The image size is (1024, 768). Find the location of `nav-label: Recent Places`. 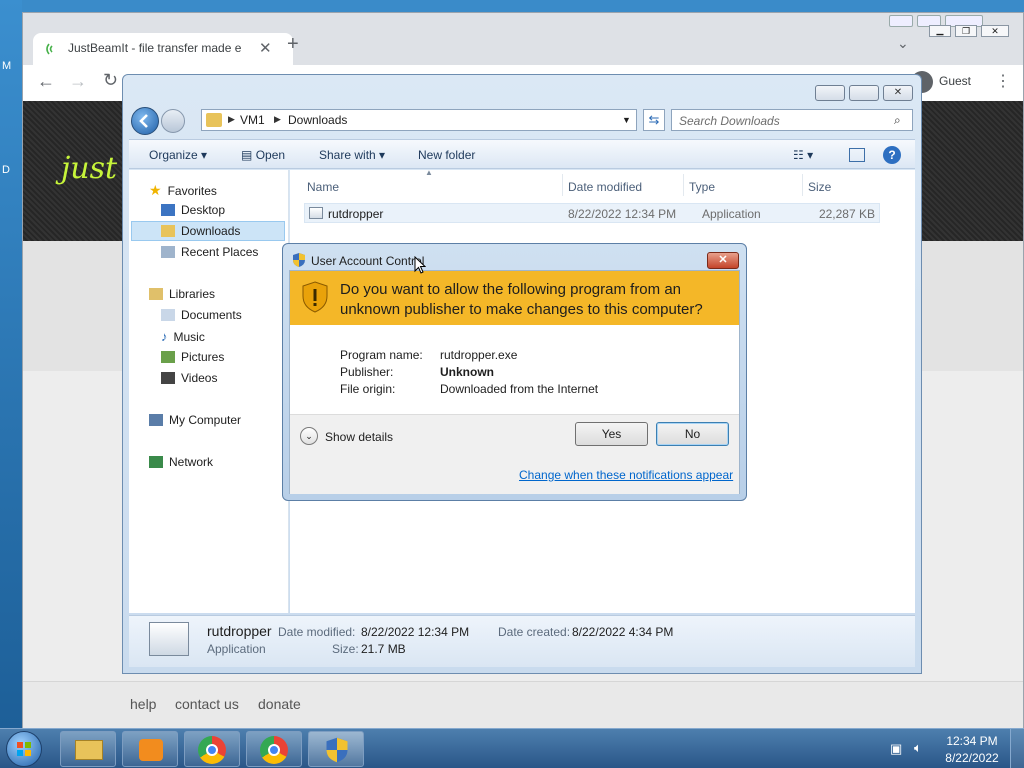

nav-label: Recent Places is located at coordinates (220, 252).